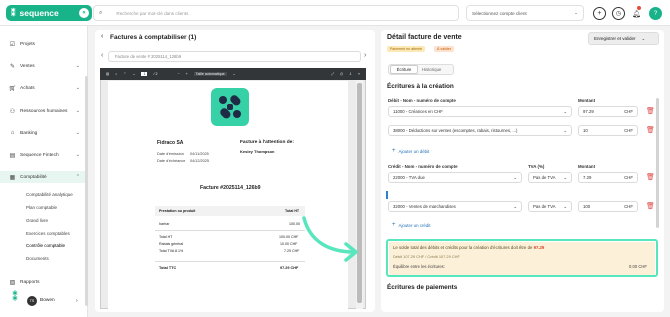 The width and height of the screenshot is (670, 317). Describe the element at coordinates (230, 107) in the screenshot. I see `company-logo` at that location.